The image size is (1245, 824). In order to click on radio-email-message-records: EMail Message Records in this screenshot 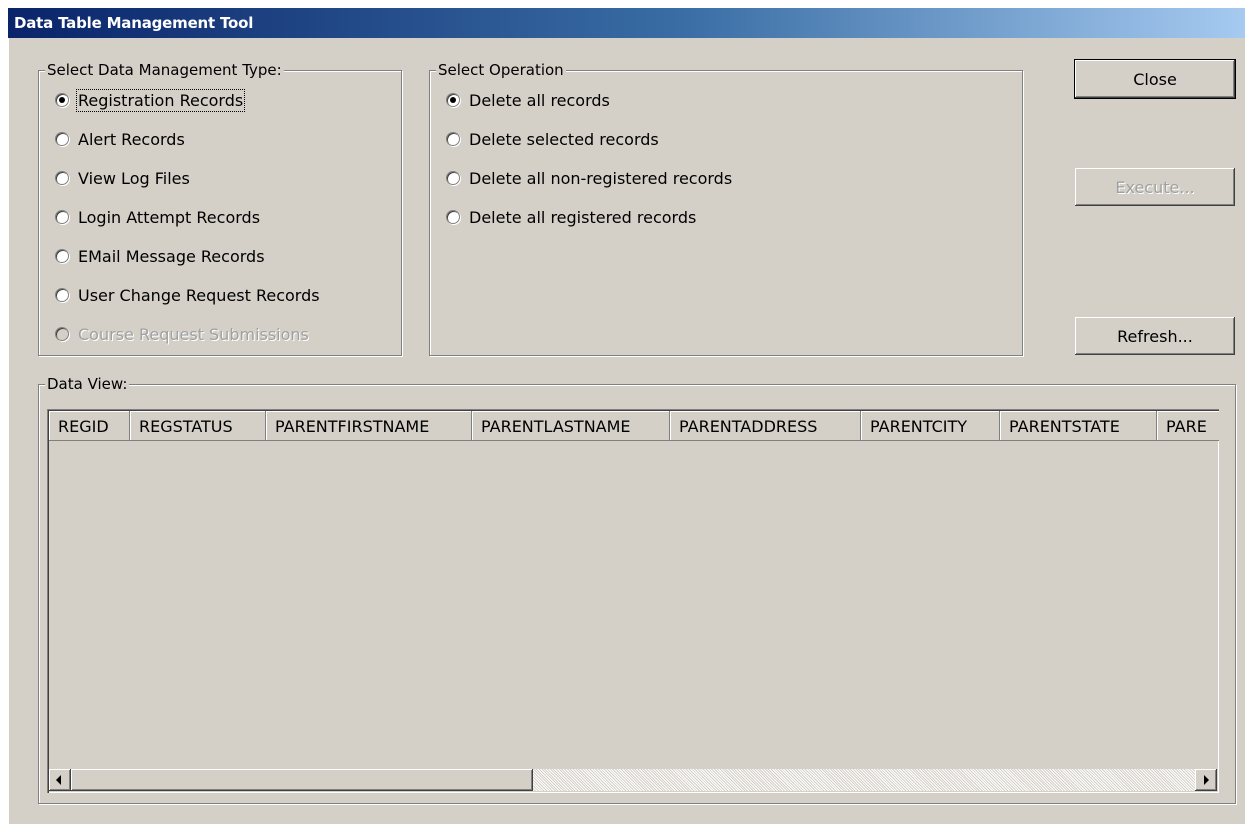, I will do `click(160, 256)`.